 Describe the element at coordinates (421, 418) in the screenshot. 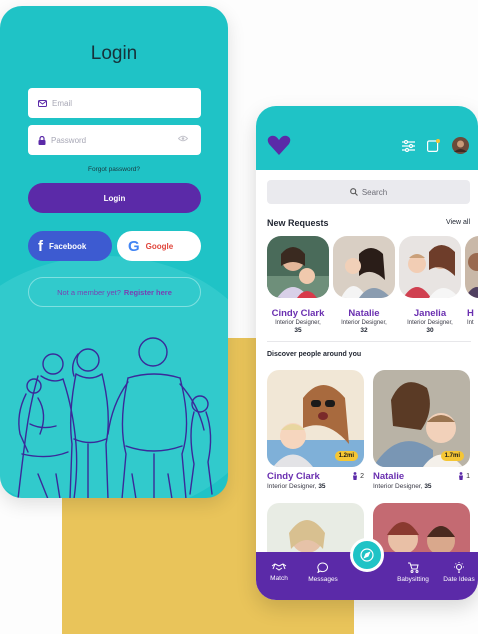

I see `person-photo: 1.7mi` at that location.